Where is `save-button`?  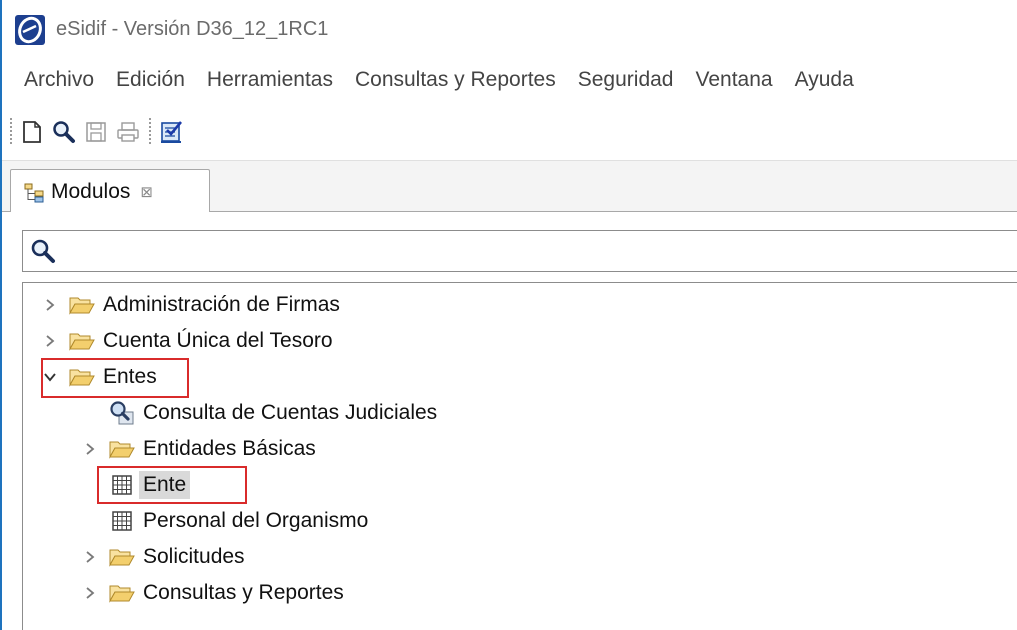
save-button is located at coordinates (96, 132).